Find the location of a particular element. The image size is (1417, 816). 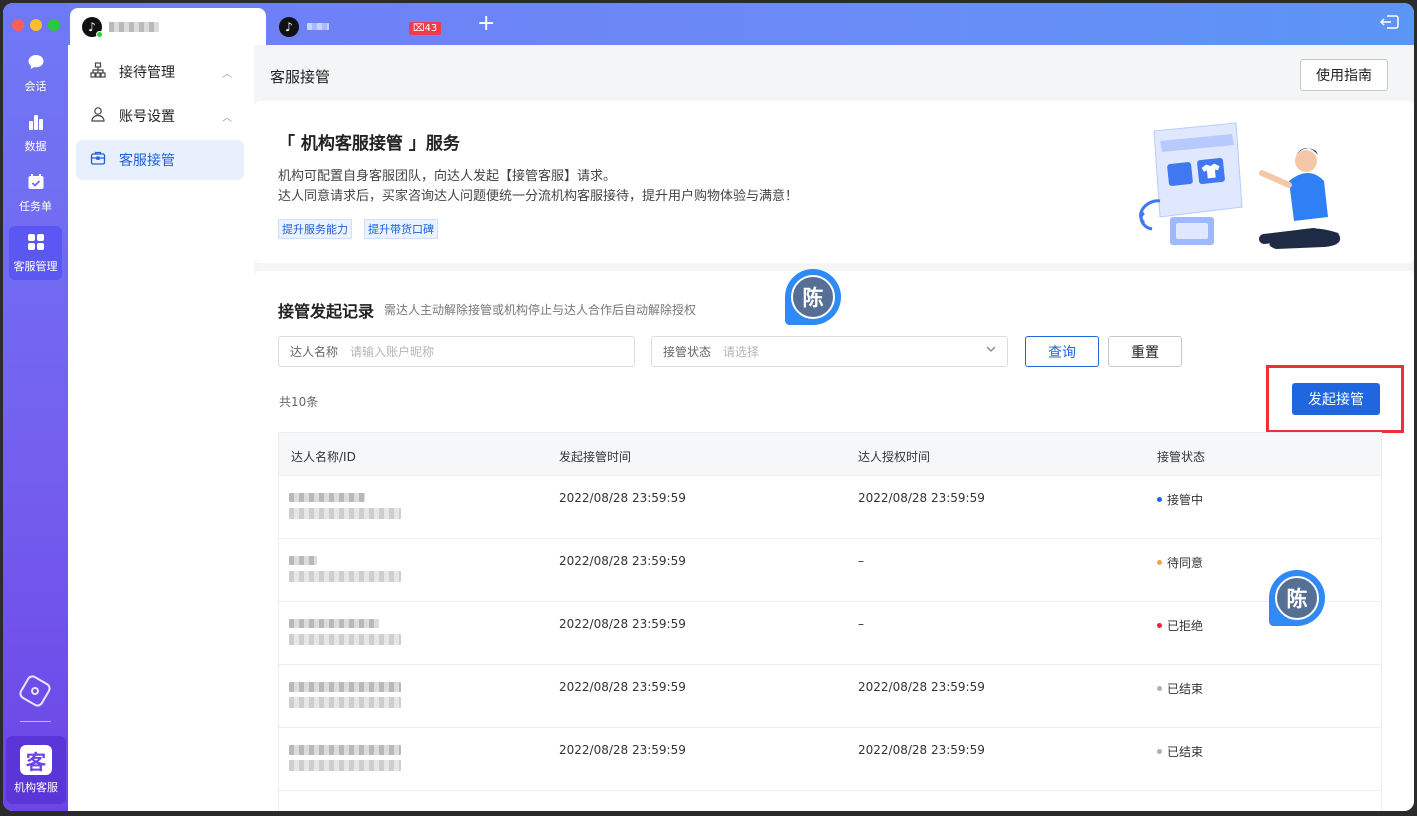

rail-item-label: 客服管理 is located at coordinates (35, 266).